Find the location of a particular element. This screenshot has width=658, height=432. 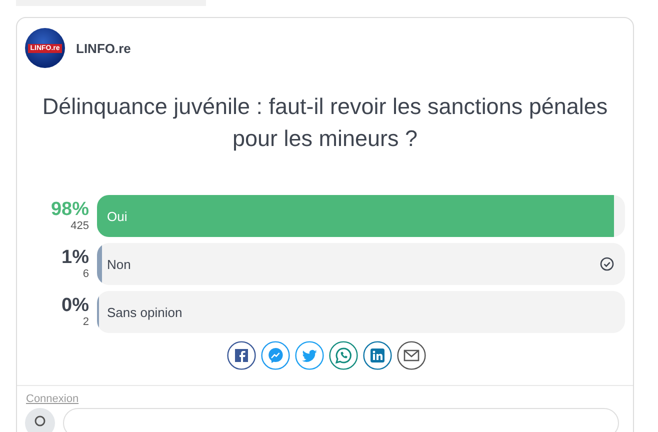

twitter-share-button is located at coordinates (309, 355).